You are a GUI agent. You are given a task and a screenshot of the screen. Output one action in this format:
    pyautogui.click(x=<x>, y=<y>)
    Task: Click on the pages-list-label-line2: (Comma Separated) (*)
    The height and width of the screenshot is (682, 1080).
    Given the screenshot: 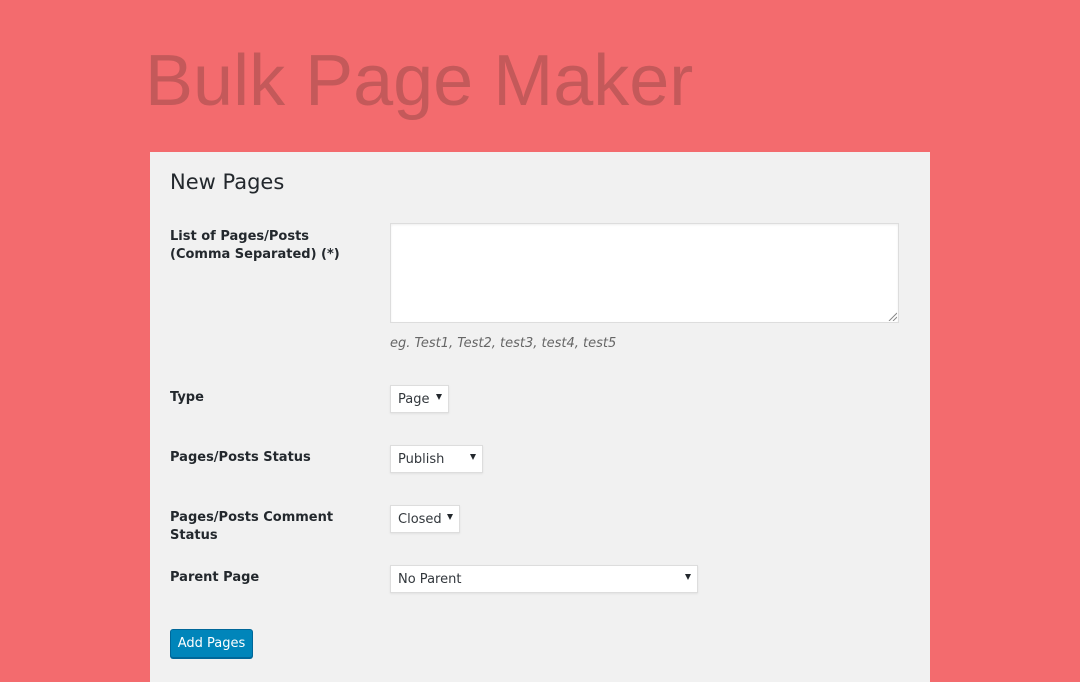 What is the action you would take?
    pyautogui.click(x=255, y=254)
    